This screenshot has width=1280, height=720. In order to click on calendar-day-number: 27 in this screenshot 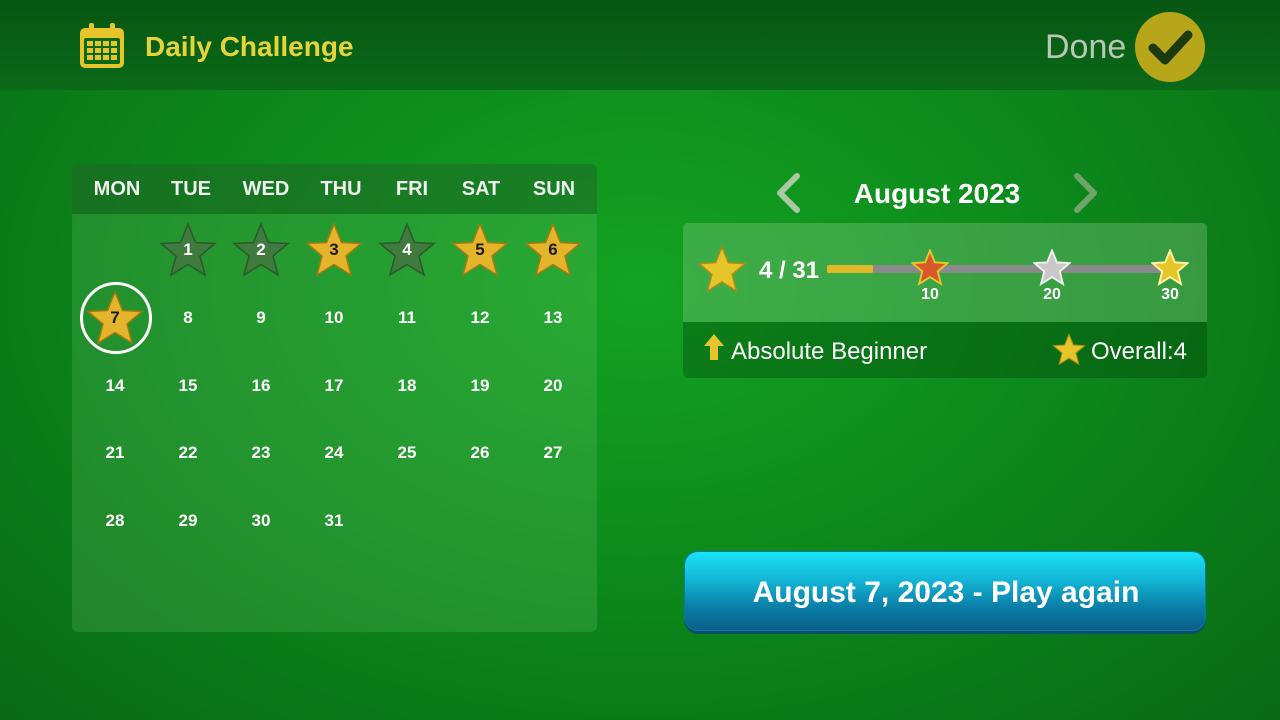, I will do `click(553, 452)`.